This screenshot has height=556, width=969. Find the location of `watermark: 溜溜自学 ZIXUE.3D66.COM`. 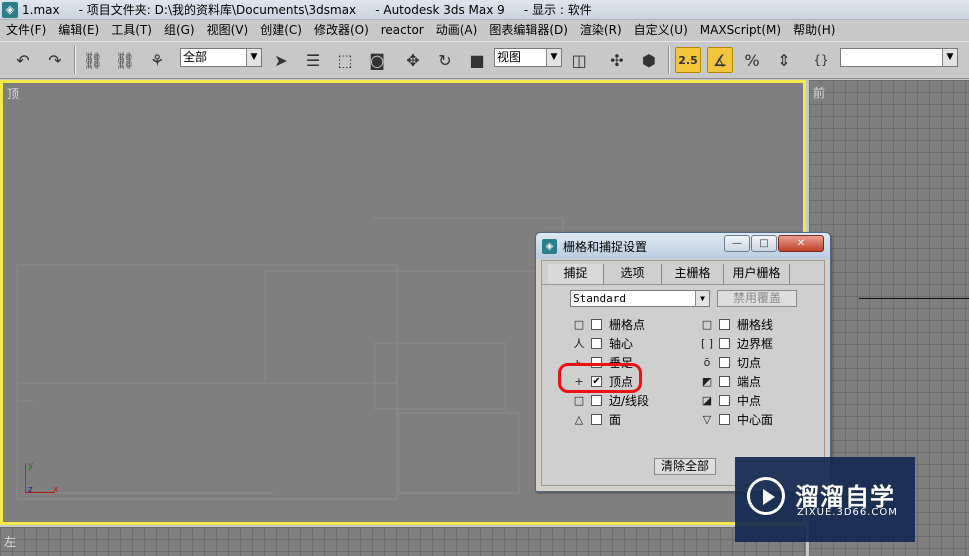

watermark: 溜溜自学 ZIXUE.3D66.COM is located at coordinates (825, 499).